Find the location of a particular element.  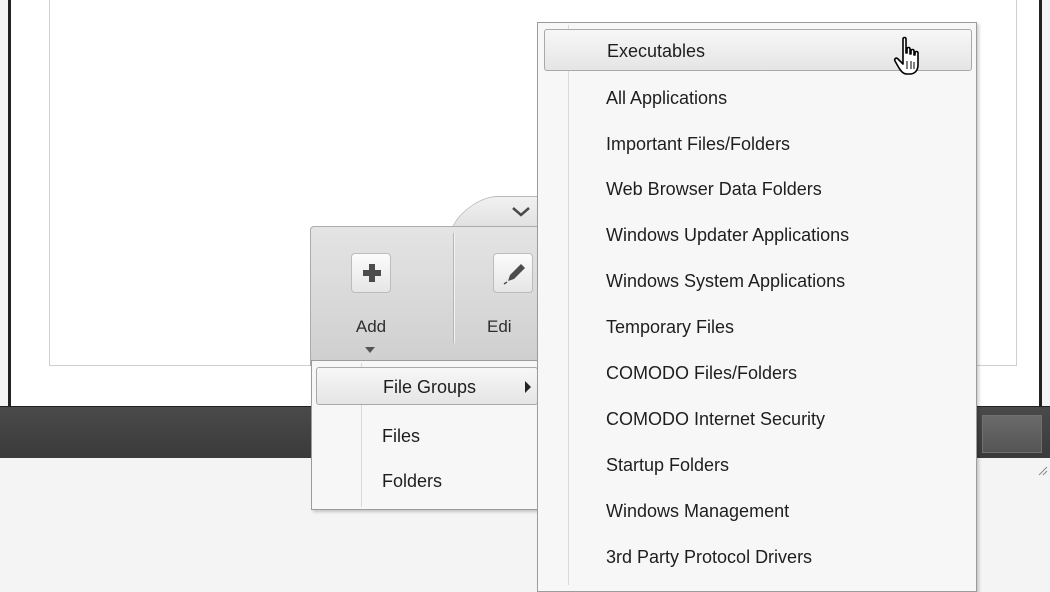

menu-item-label: File Groups is located at coordinates (430, 387).